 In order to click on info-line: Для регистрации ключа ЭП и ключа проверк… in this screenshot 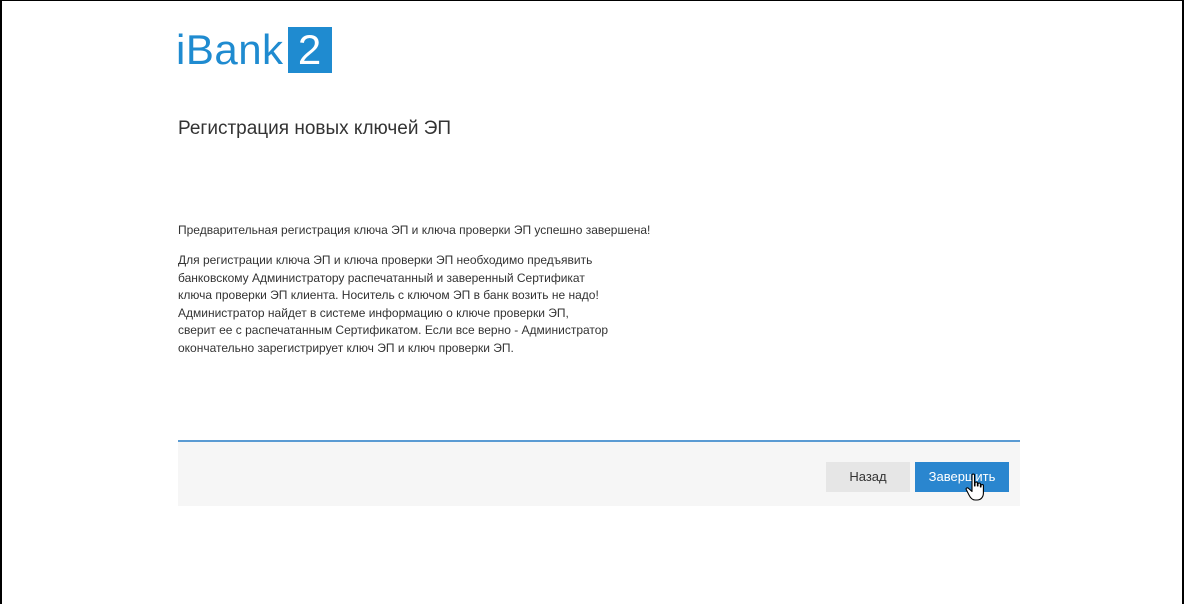, I will do `click(385, 260)`.